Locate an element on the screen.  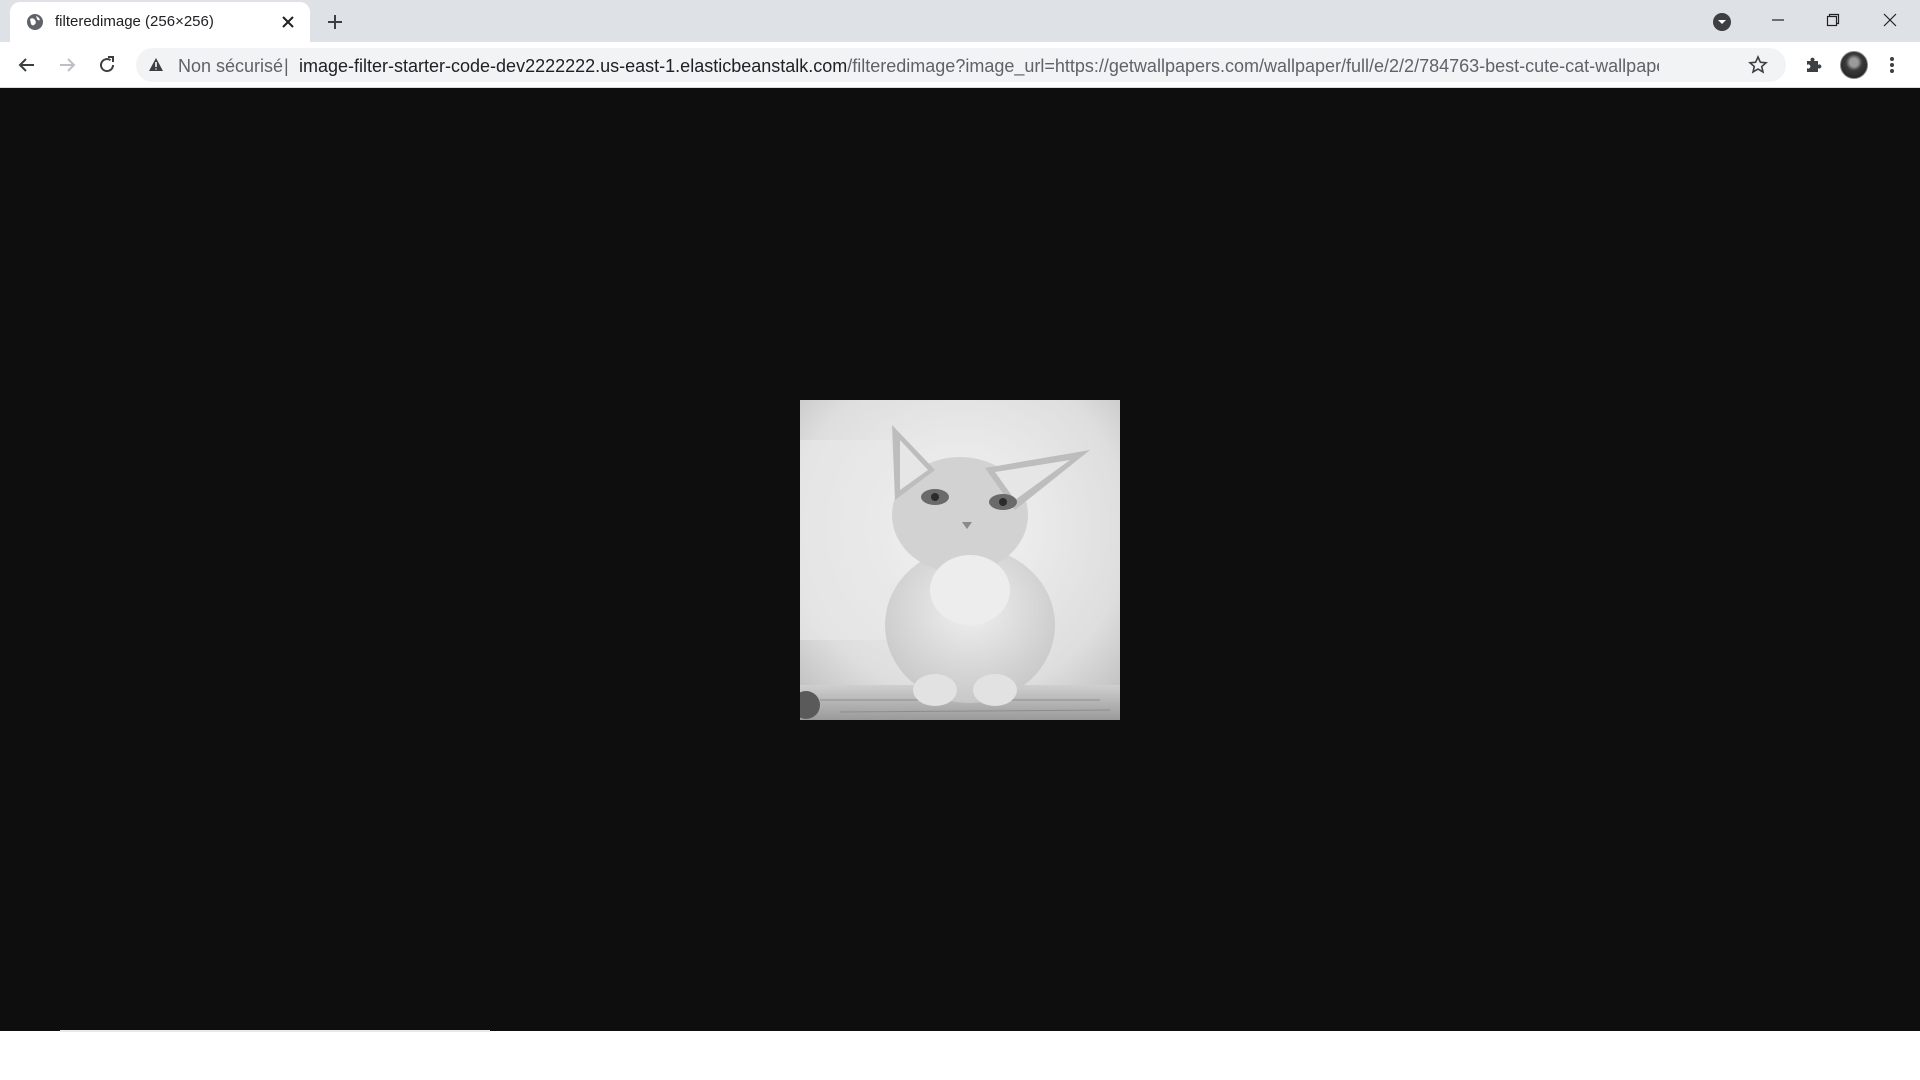
window-close-button is located at coordinates (1890, 20).